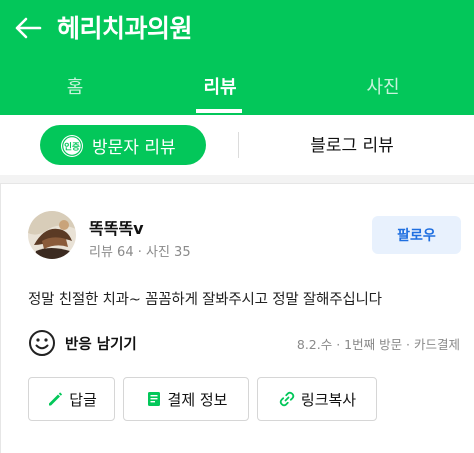  Describe the element at coordinates (287, 399) in the screenshot. I see `link-icon` at that location.